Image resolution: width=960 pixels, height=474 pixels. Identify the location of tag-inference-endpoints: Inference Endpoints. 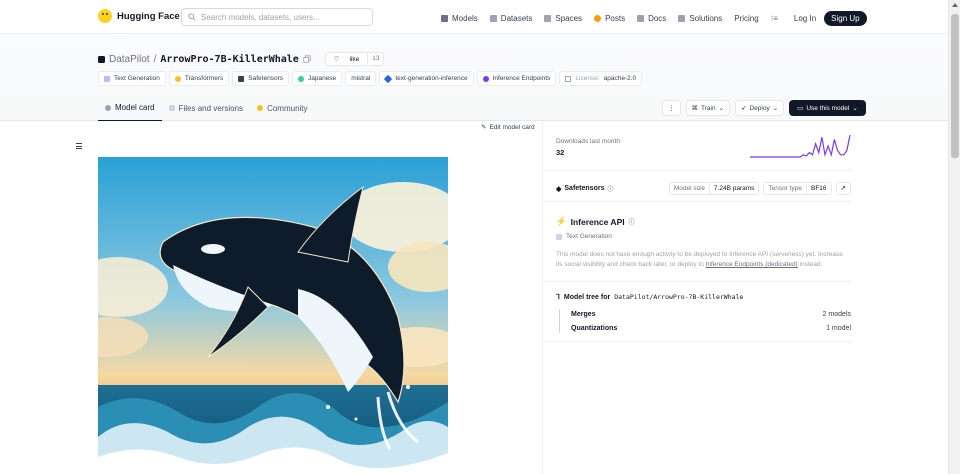
(516, 78).